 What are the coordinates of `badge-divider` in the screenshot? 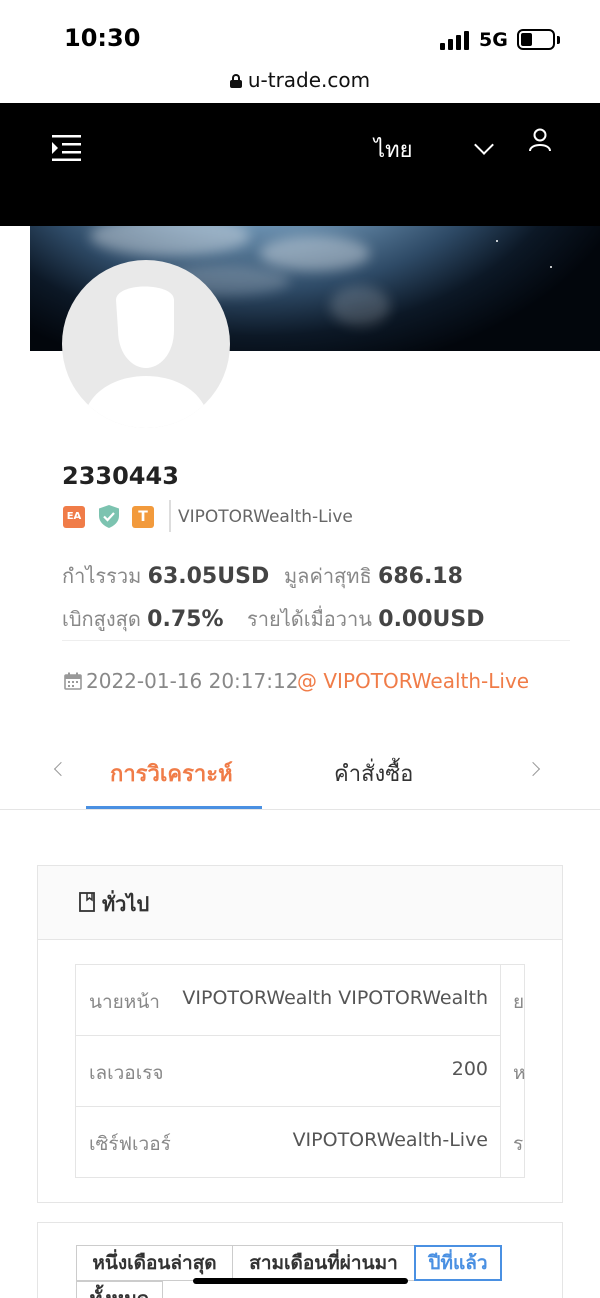 It's located at (170, 516).